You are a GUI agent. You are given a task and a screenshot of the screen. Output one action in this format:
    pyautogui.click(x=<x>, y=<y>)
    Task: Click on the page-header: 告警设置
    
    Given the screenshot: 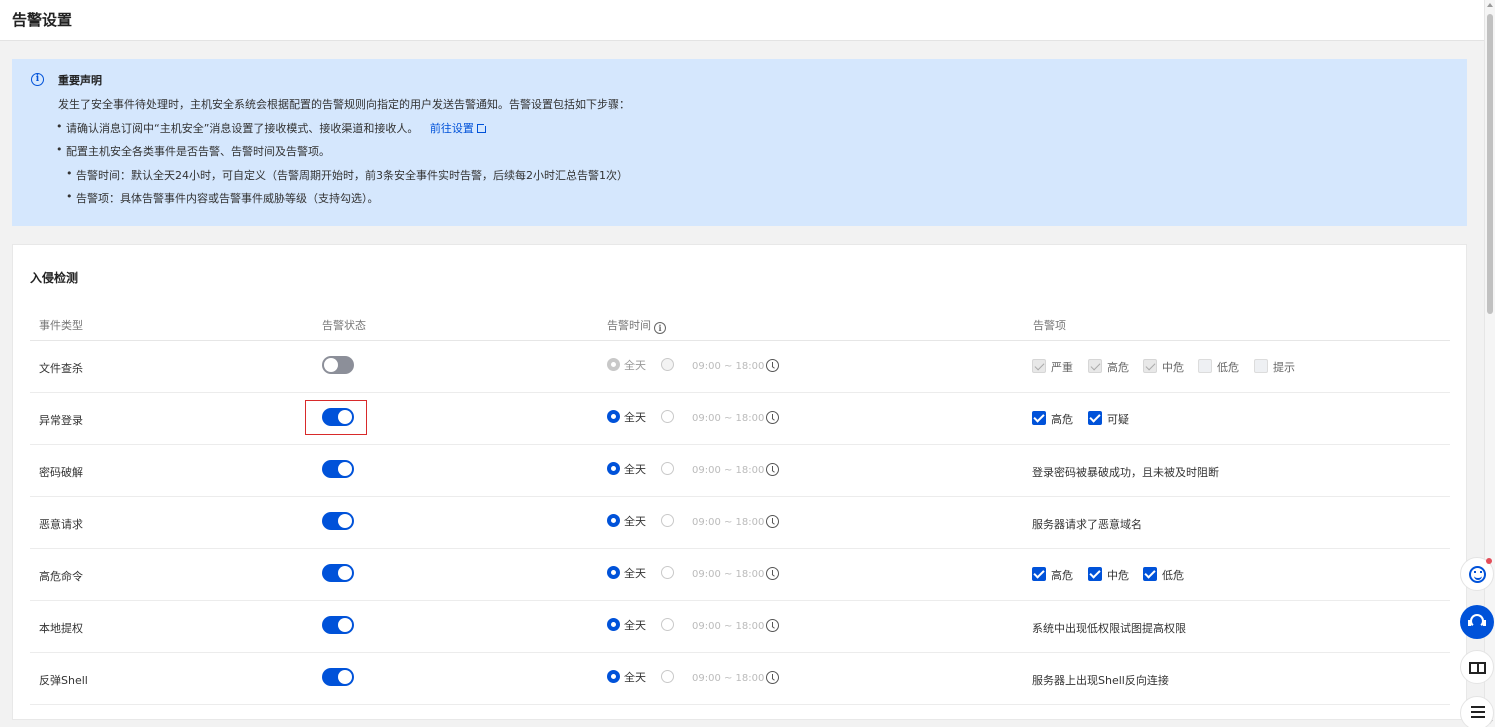 What is the action you would take?
    pyautogui.click(x=742, y=20)
    